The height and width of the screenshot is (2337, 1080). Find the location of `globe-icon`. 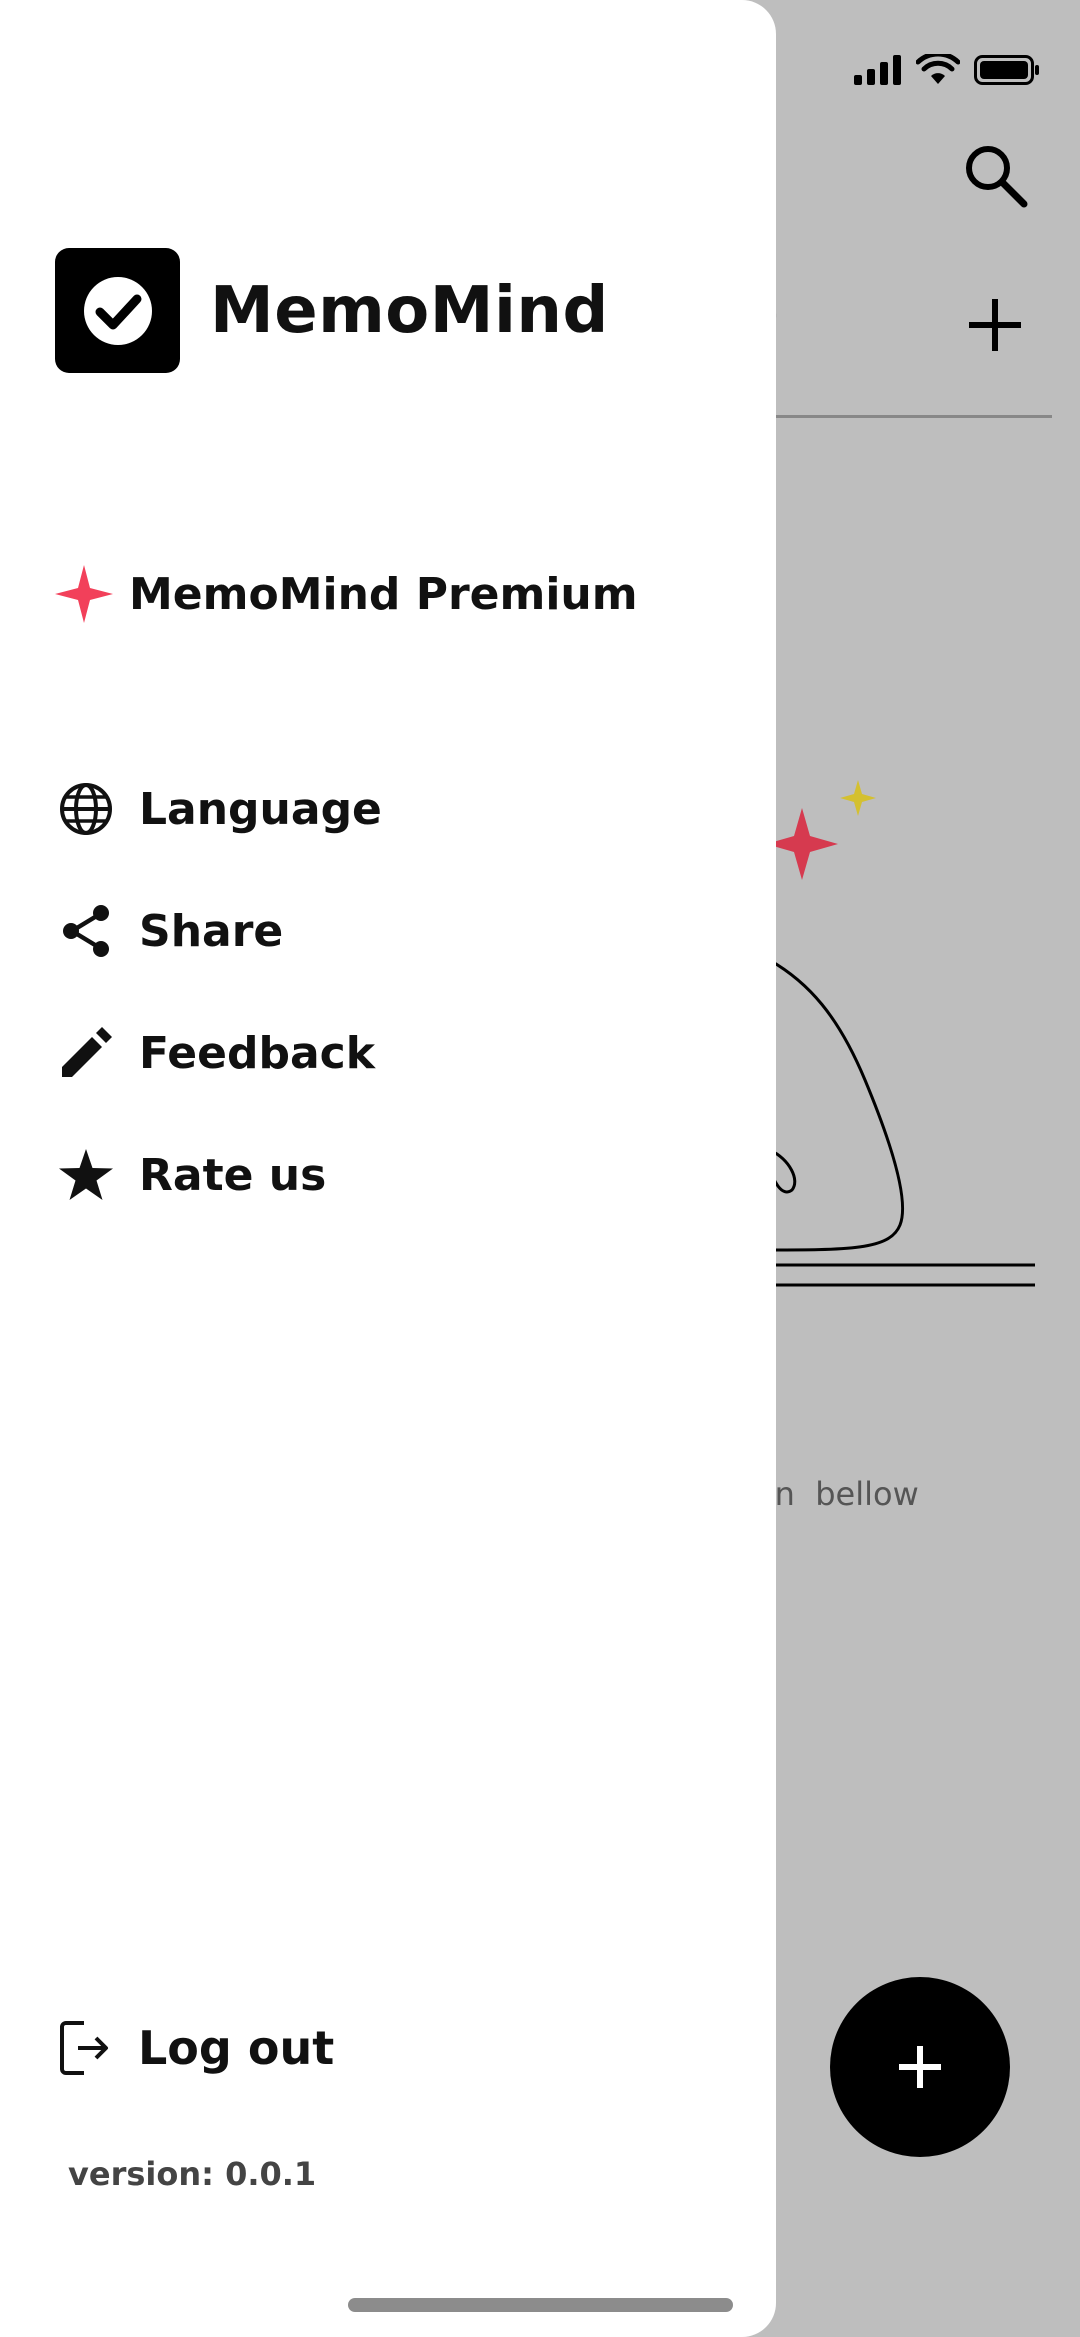

globe-icon is located at coordinates (86, 809).